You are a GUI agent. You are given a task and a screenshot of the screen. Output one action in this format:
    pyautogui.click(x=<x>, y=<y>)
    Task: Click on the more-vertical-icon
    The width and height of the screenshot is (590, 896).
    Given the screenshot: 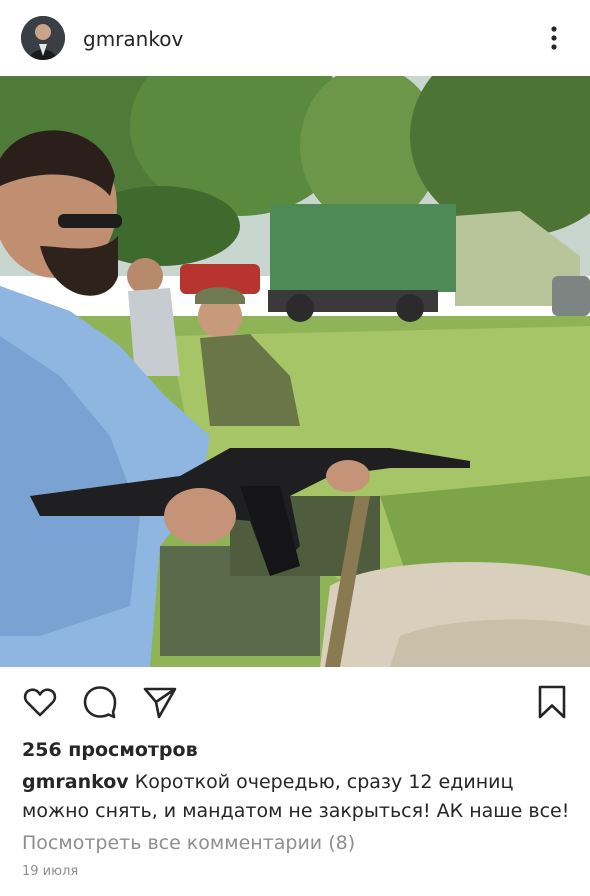 What is the action you would take?
    pyautogui.click(x=554, y=38)
    